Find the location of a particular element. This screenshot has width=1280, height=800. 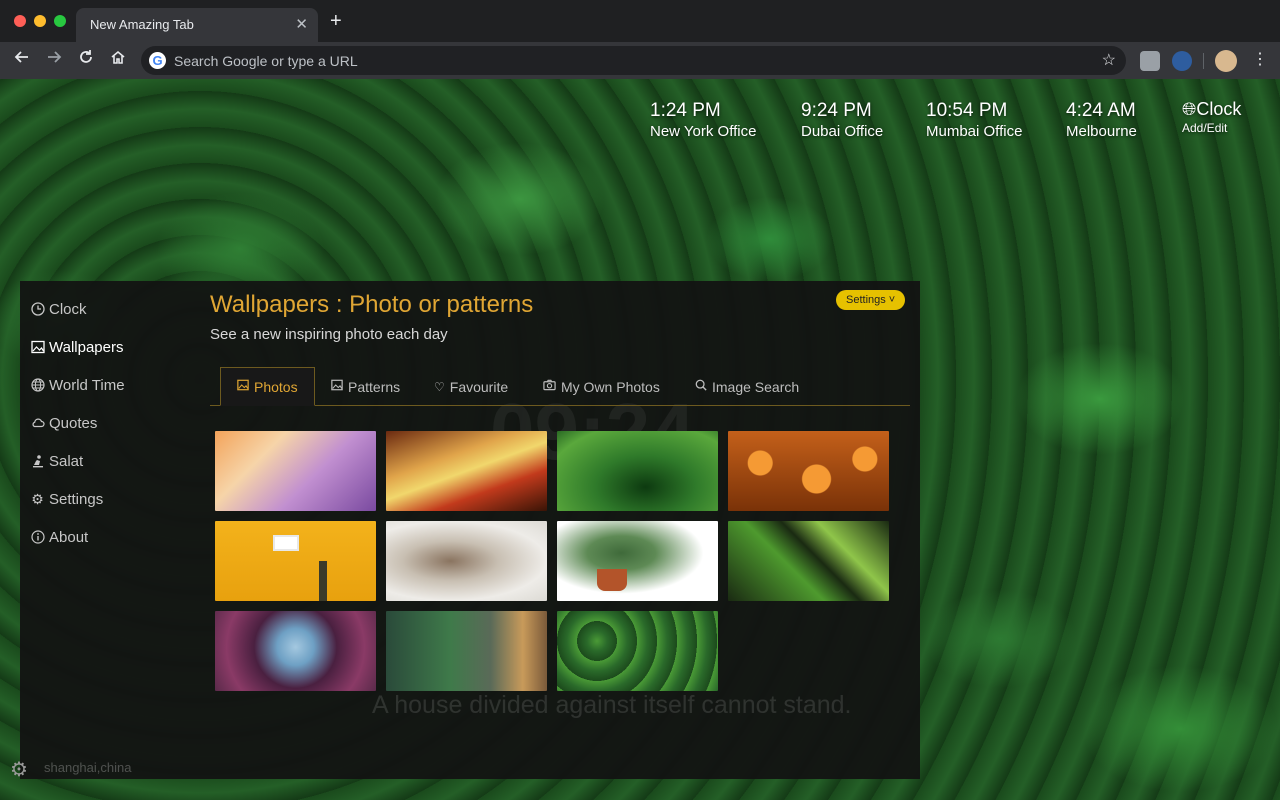

globe-icon is located at coordinates (37, 385).